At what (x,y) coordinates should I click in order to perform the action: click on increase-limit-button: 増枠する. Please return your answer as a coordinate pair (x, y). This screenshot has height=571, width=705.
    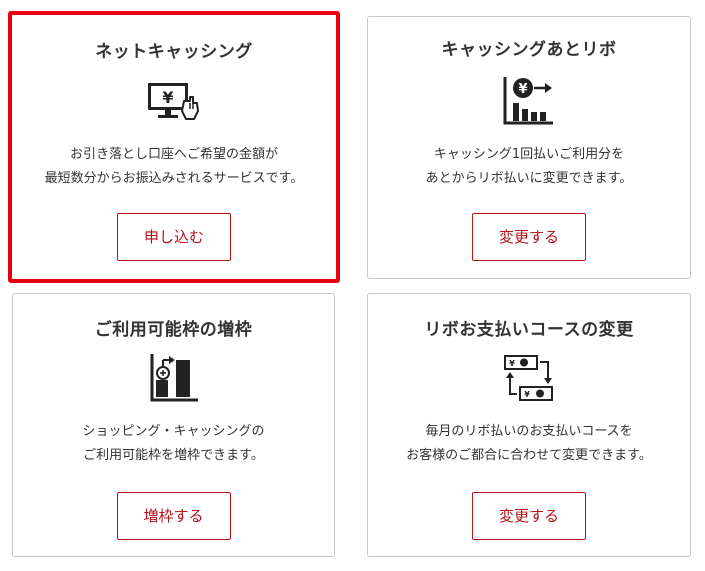
    Looking at the image, I should click on (173, 516).